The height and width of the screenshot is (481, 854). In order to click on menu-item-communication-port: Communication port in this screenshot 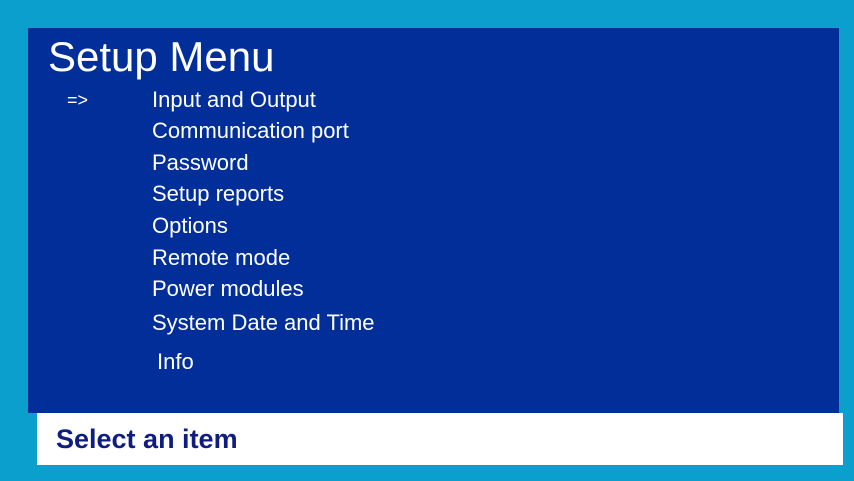, I will do `click(250, 131)`.